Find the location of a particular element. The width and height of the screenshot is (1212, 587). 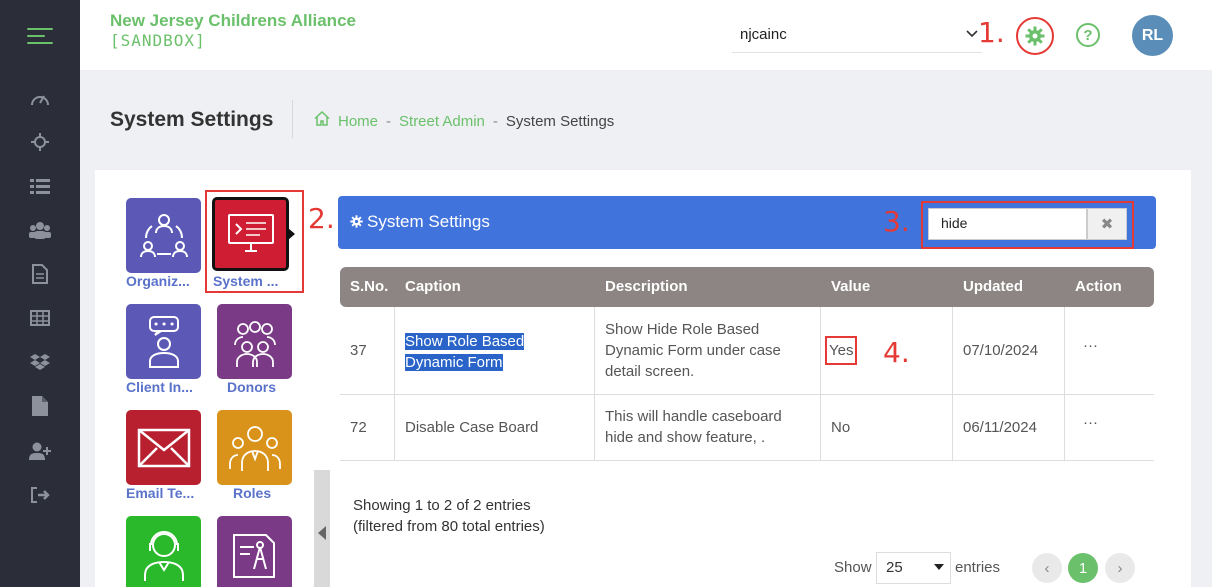

add-user-icon is located at coordinates (40, 451).